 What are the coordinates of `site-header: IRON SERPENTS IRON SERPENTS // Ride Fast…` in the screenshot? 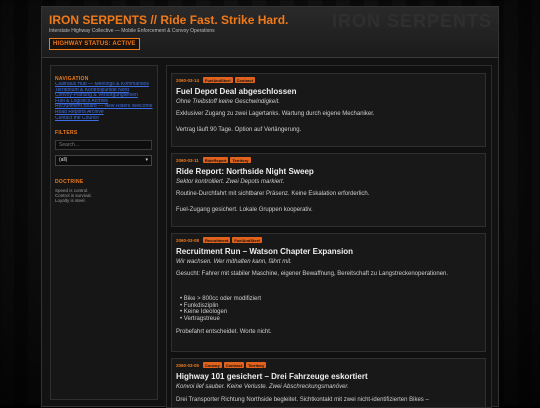 It's located at (270, 32).